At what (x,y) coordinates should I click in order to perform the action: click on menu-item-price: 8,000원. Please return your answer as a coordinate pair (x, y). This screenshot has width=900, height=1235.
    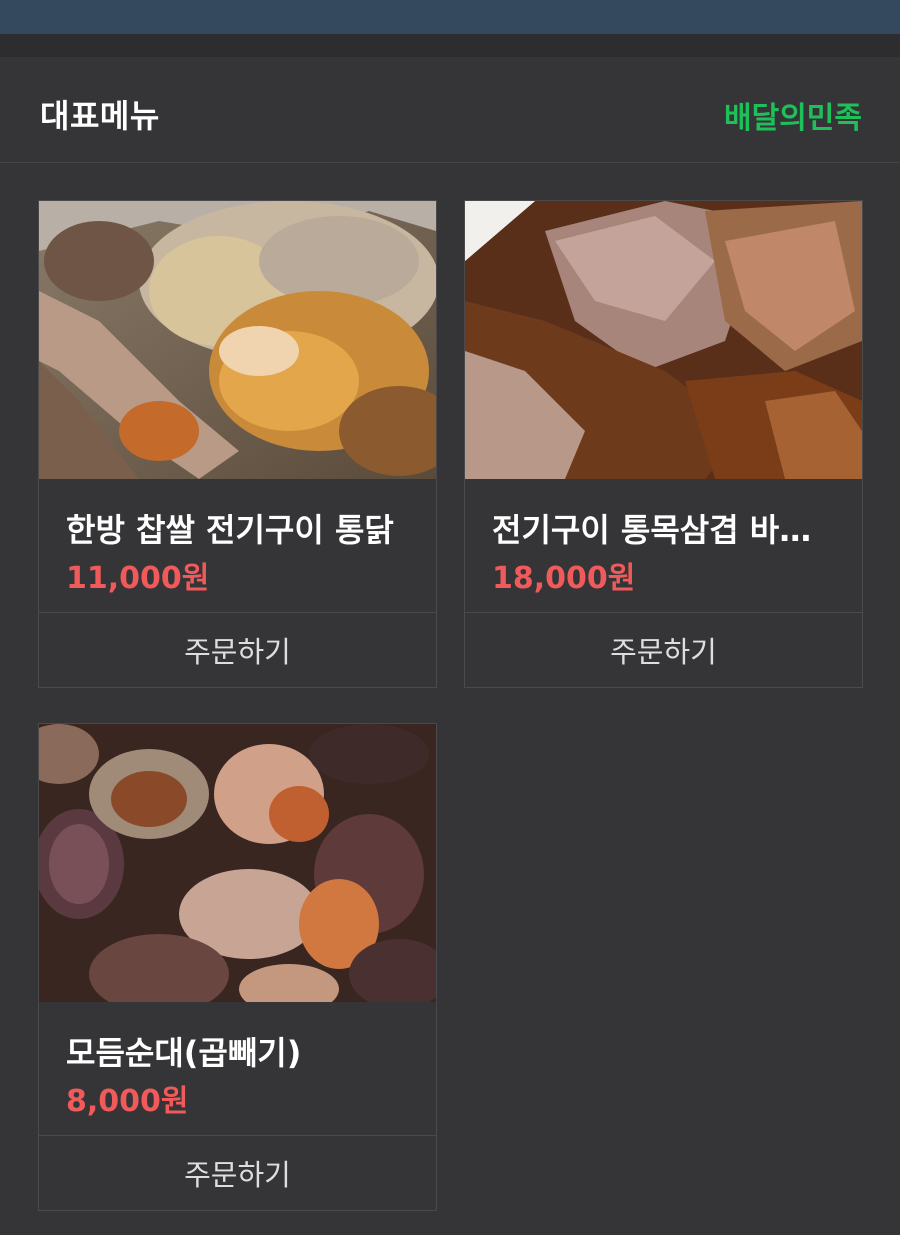
    Looking at the image, I should click on (127, 1101).